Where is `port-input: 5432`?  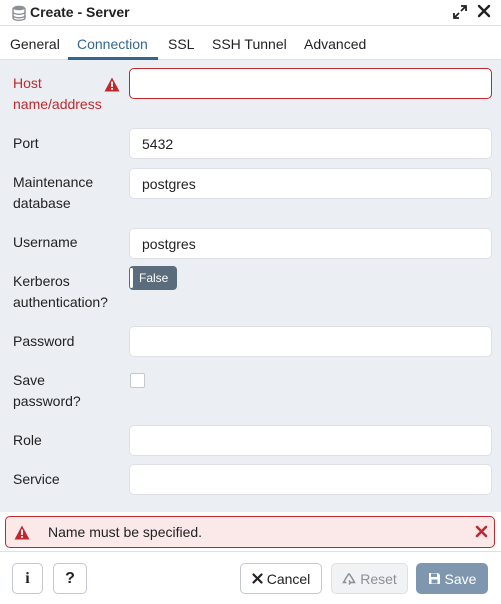 port-input: 5432 is located at coordinates (310, 143).